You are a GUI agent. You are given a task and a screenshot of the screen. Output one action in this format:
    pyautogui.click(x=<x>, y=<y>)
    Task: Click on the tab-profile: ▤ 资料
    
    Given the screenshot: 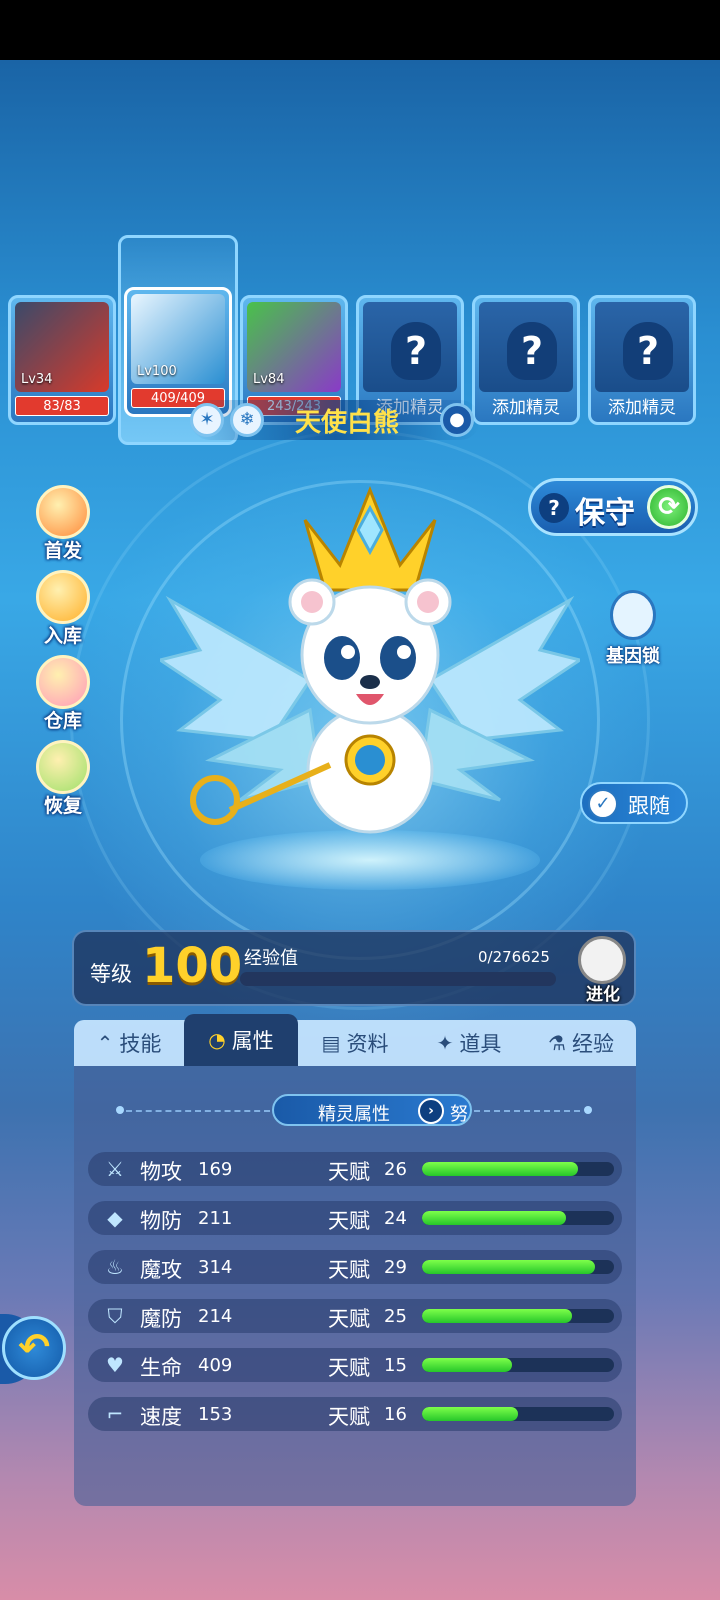 What is the action you would take?
    pyautogui.click(x=355, y=1043)
    